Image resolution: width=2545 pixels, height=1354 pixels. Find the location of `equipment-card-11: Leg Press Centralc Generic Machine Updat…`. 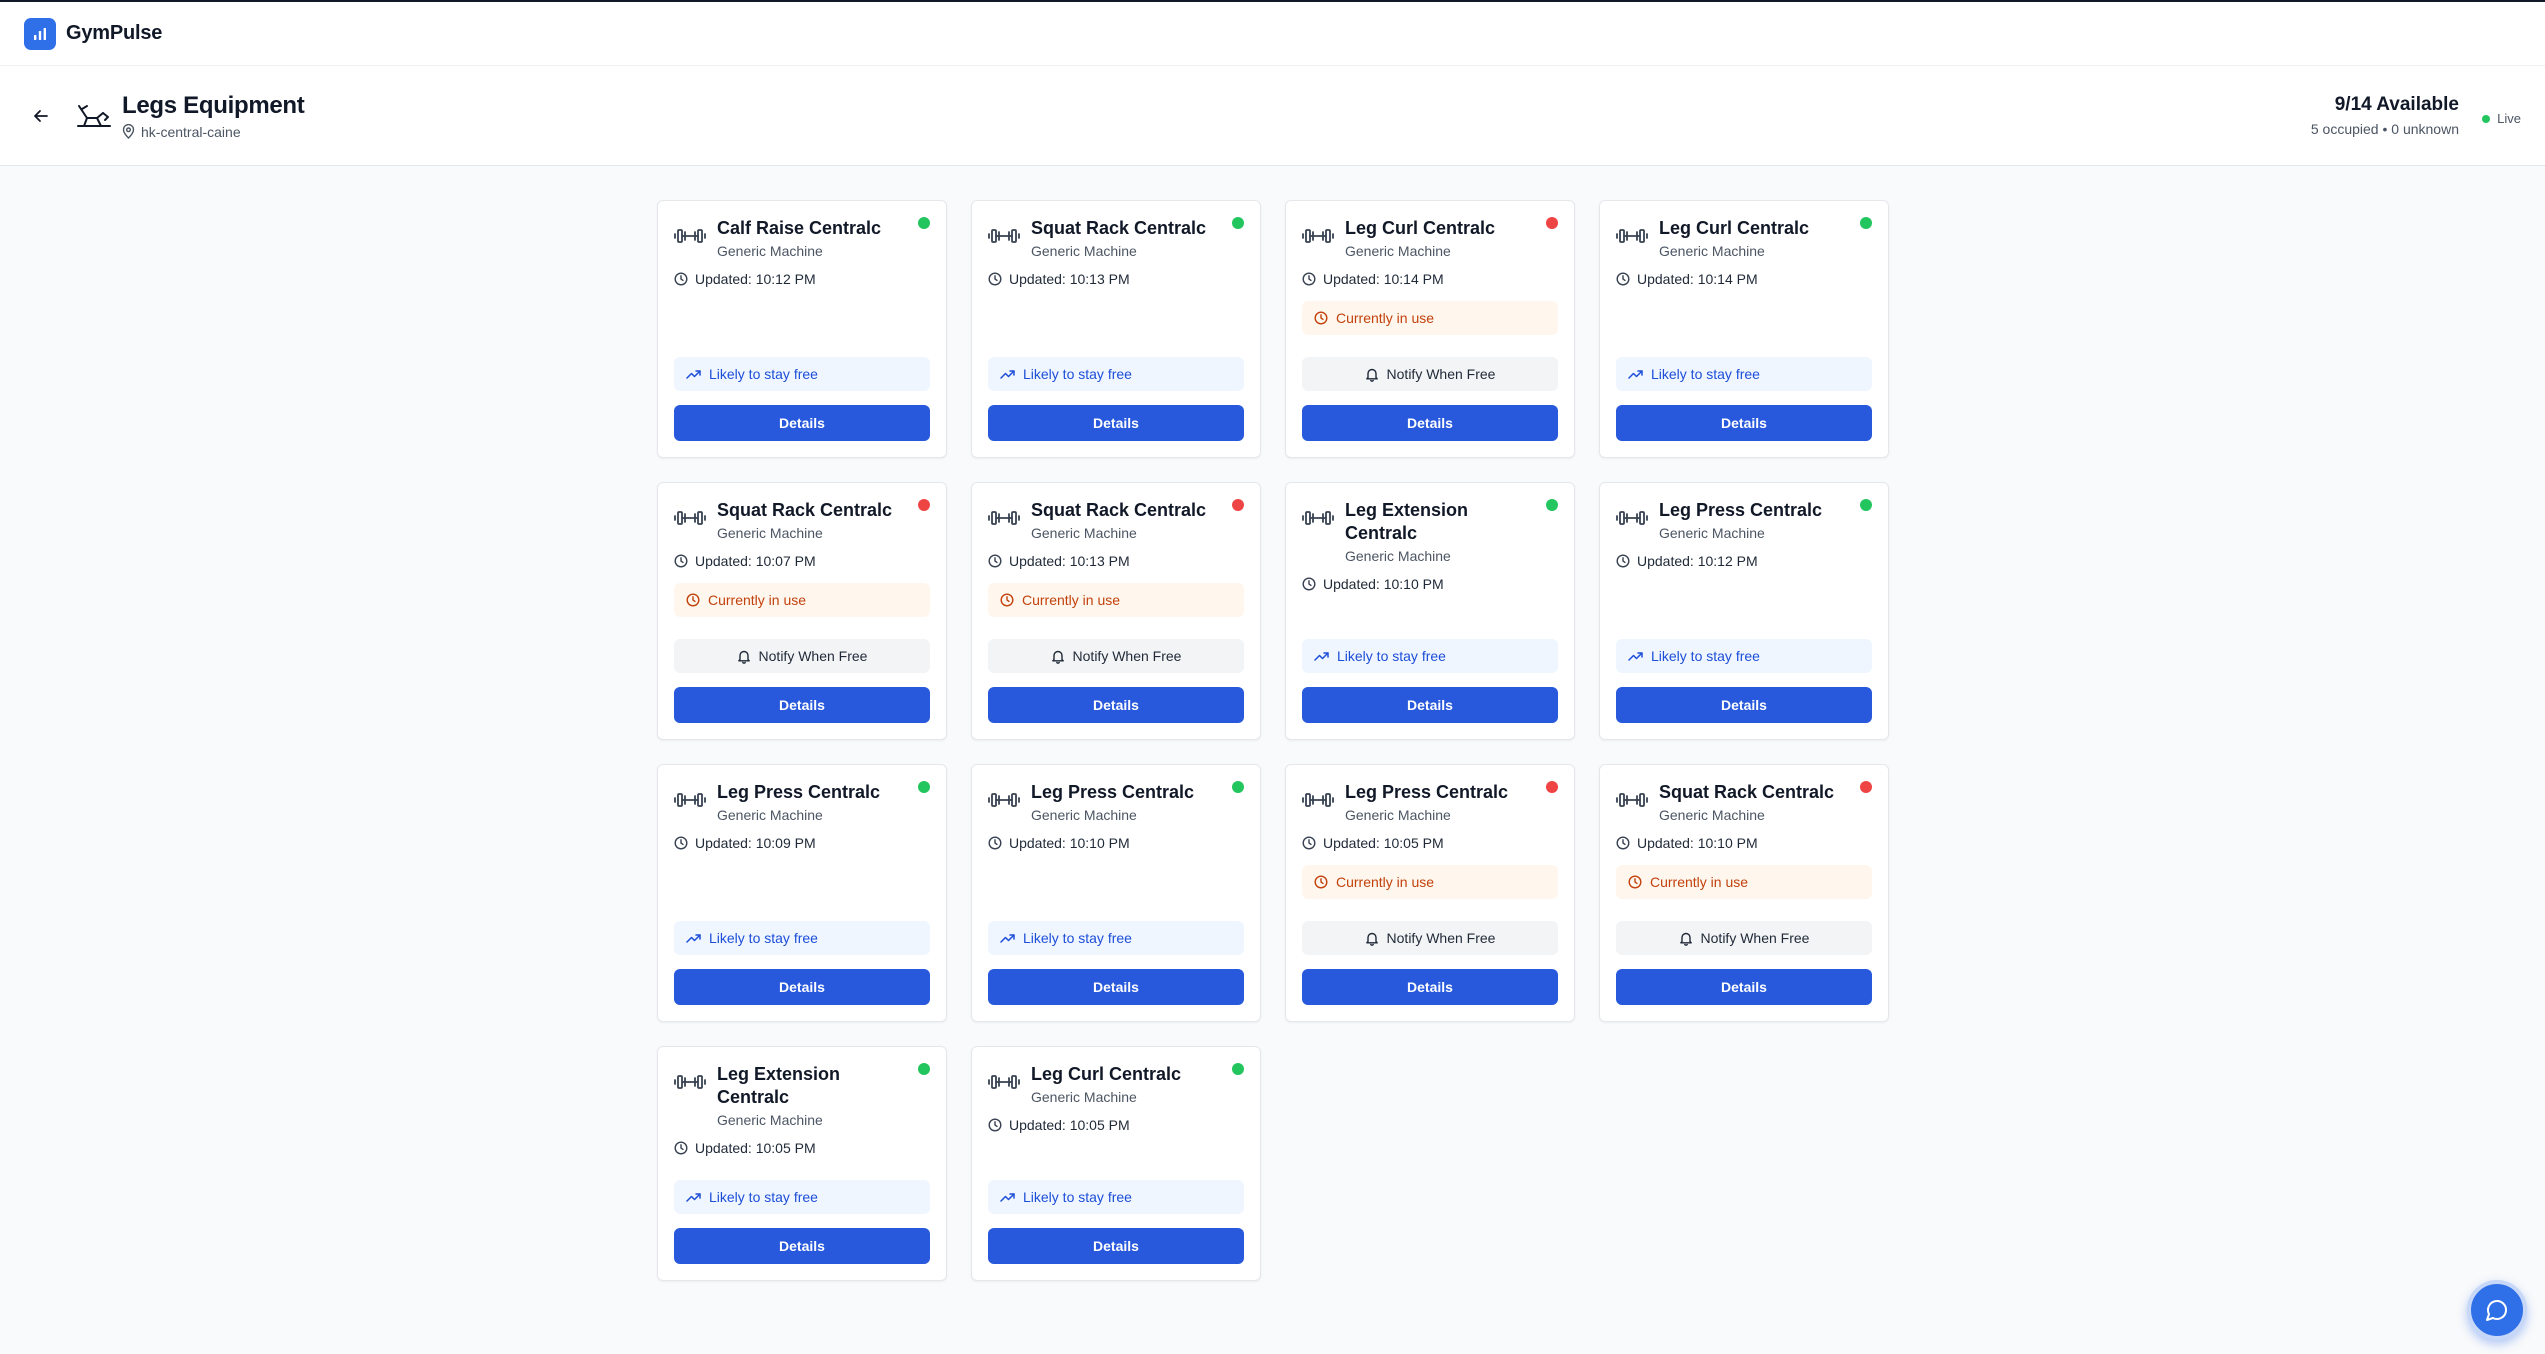

equipment-card-11: Leg Press Centralc Generic Machine Updat… is located at coordinates (1430, 893).